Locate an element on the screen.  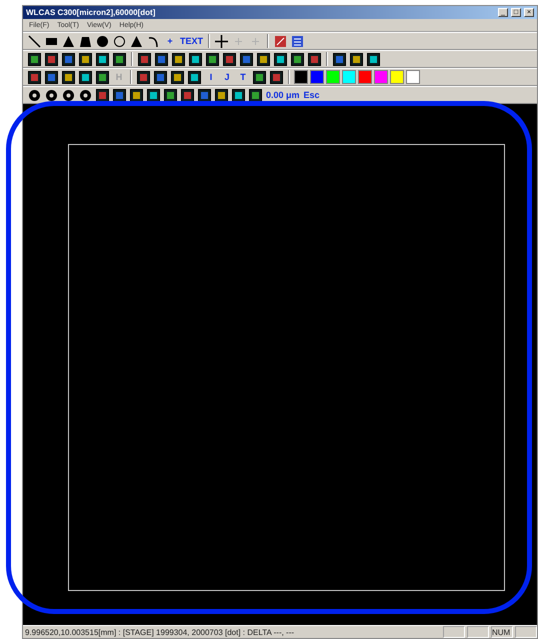
window-title: WLCAS C300[micron2],60000[dot] is located at coordinates (91, 12).